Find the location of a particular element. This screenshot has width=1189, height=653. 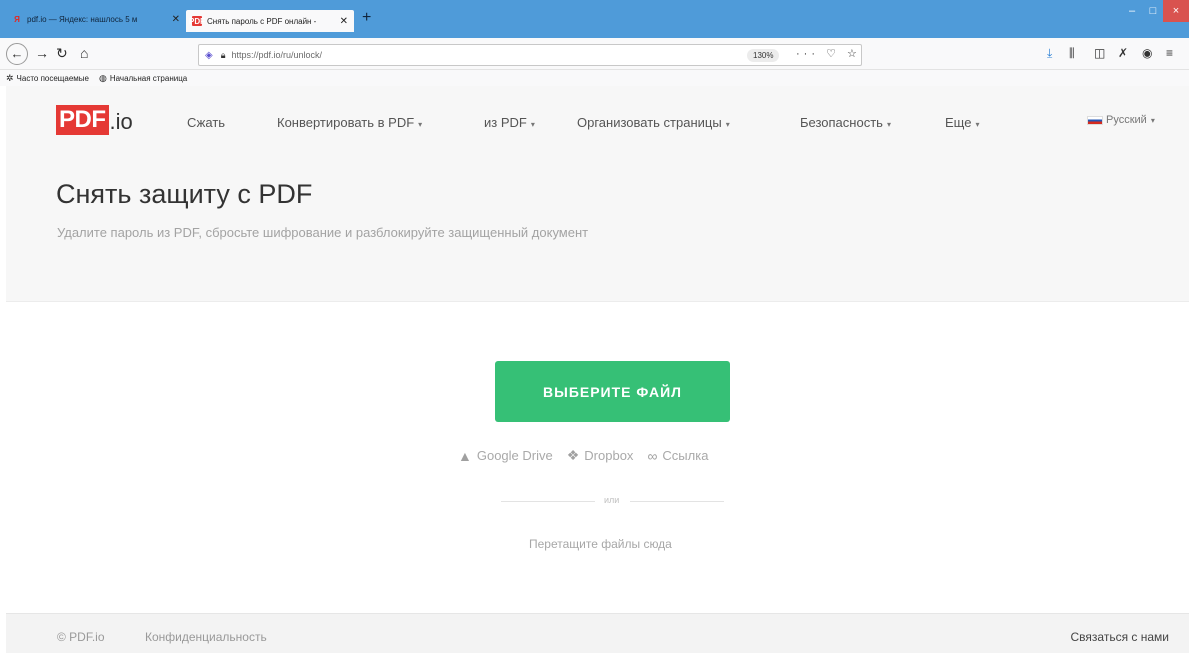

nav-label: Сжать is located at coordinates (206, 122).